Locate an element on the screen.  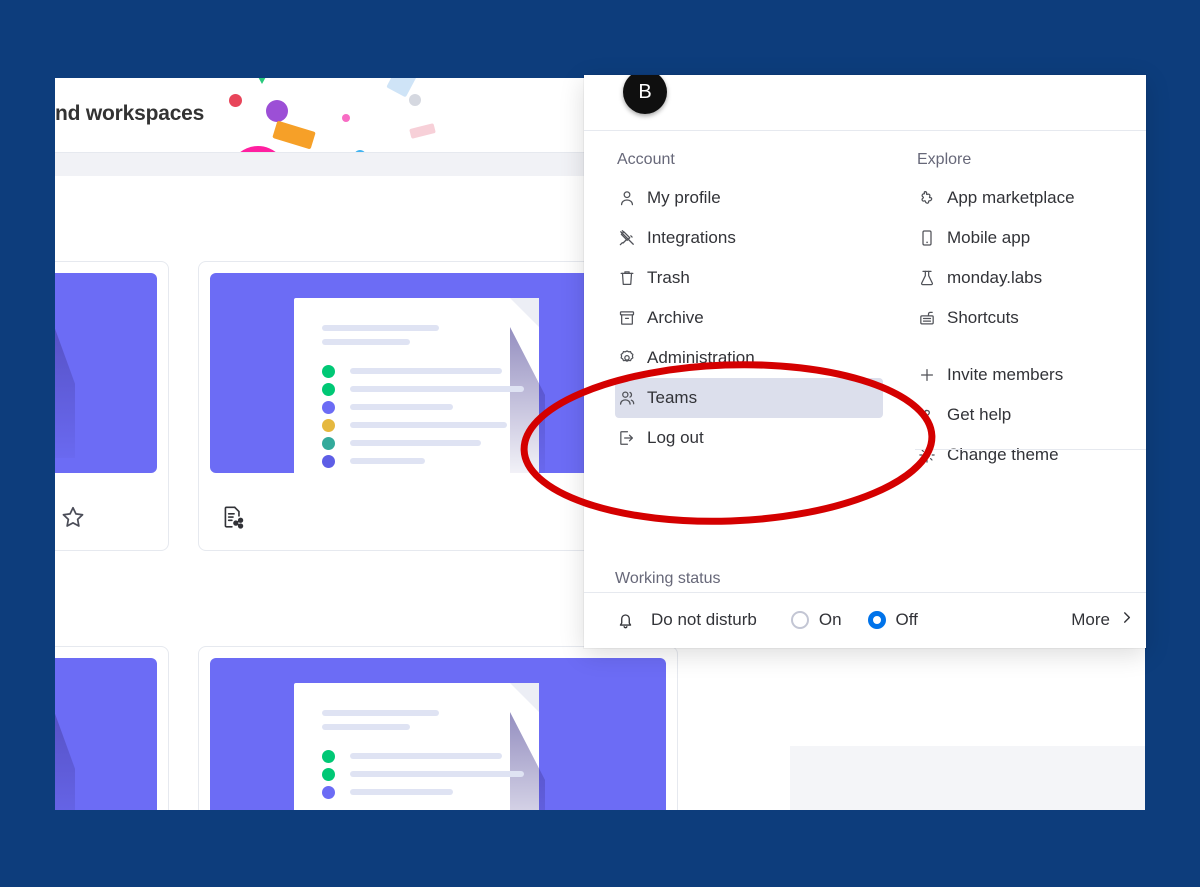
profile-panel-header: B is located at coordinates (865, 103).